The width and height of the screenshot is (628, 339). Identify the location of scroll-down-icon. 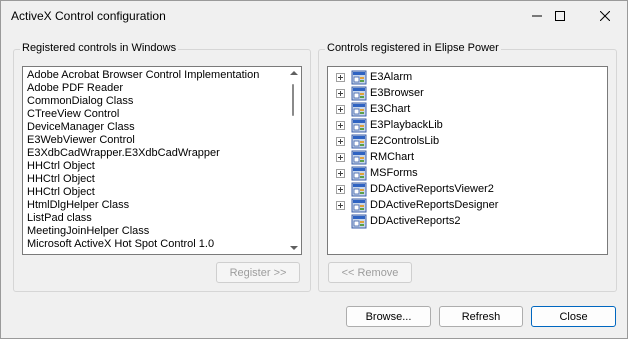
(294, 248).